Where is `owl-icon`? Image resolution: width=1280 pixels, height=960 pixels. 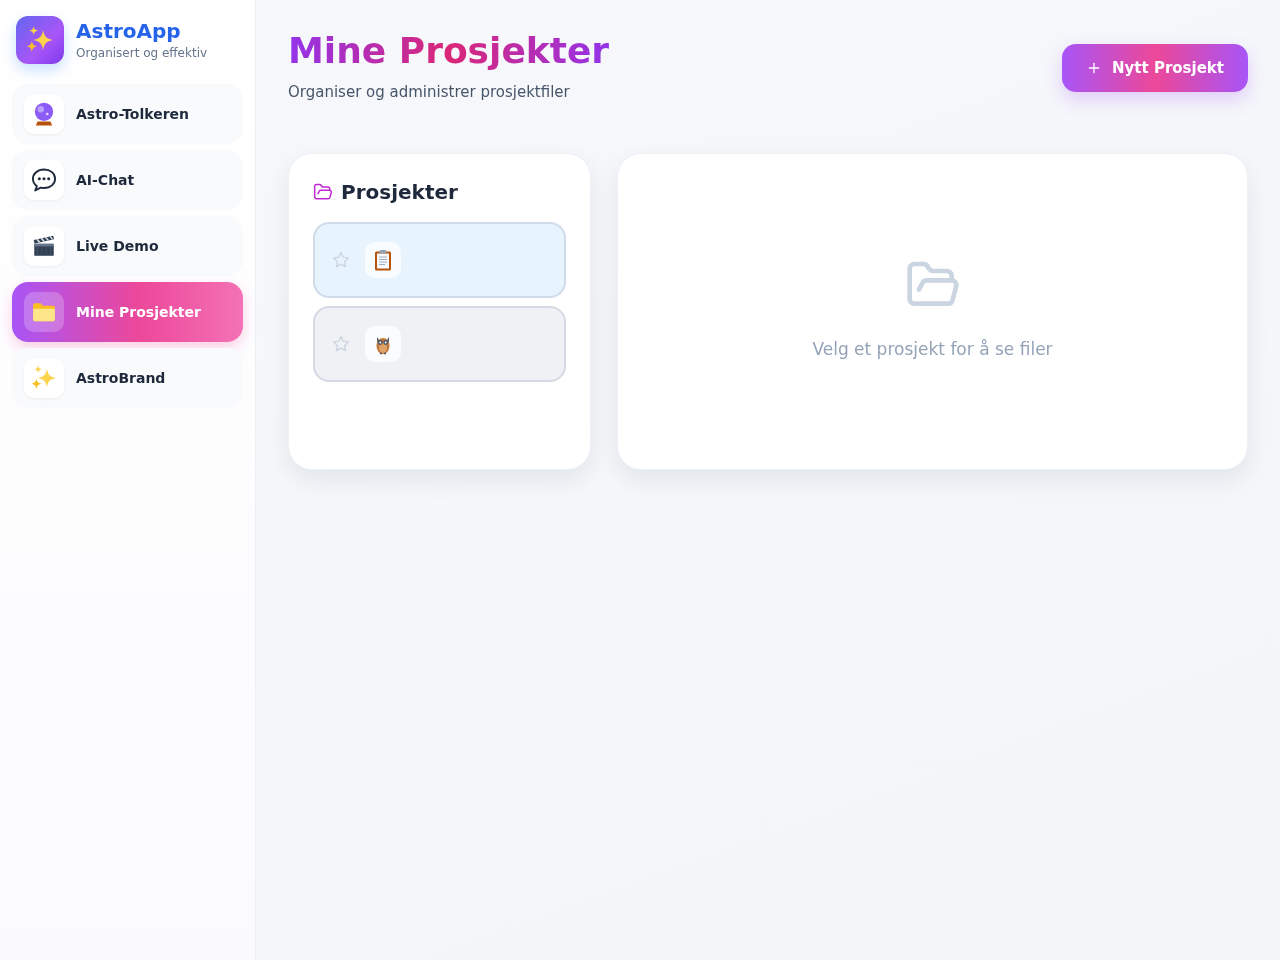
owl-icon is located at coordinates (383, 344).